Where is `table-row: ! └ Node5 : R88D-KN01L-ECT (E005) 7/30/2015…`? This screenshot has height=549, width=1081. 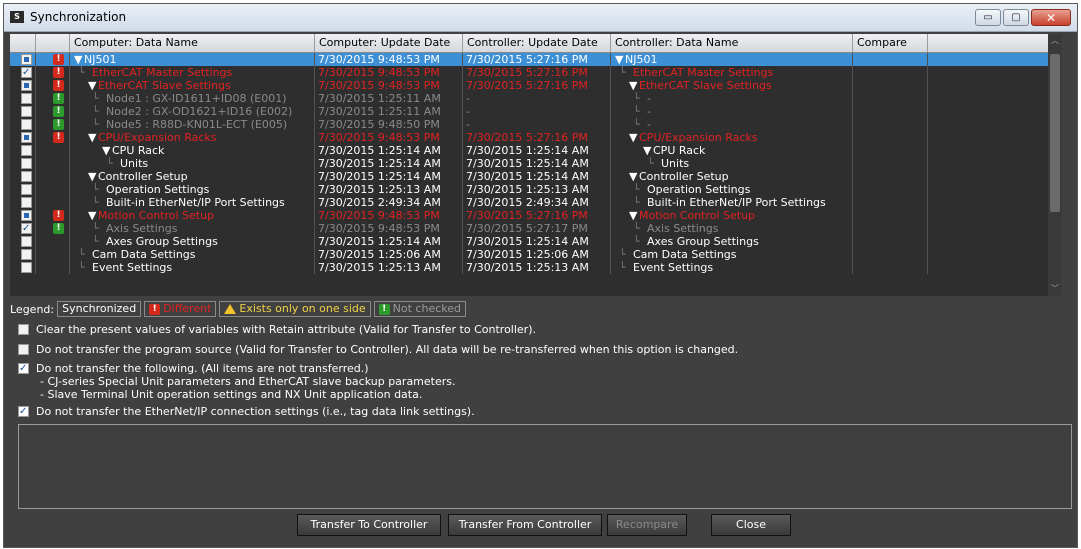
table-row: ! └ Node5 : R88D-KN01L-ECT (E005) 7/30/2015… is located at coordinates (536, 124).